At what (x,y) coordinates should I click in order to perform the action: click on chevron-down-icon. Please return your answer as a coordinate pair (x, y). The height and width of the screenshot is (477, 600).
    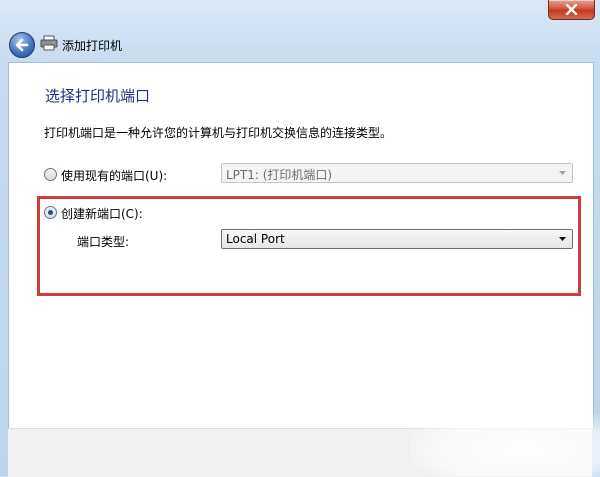
    Looking at the image, I should click on (562, 173).